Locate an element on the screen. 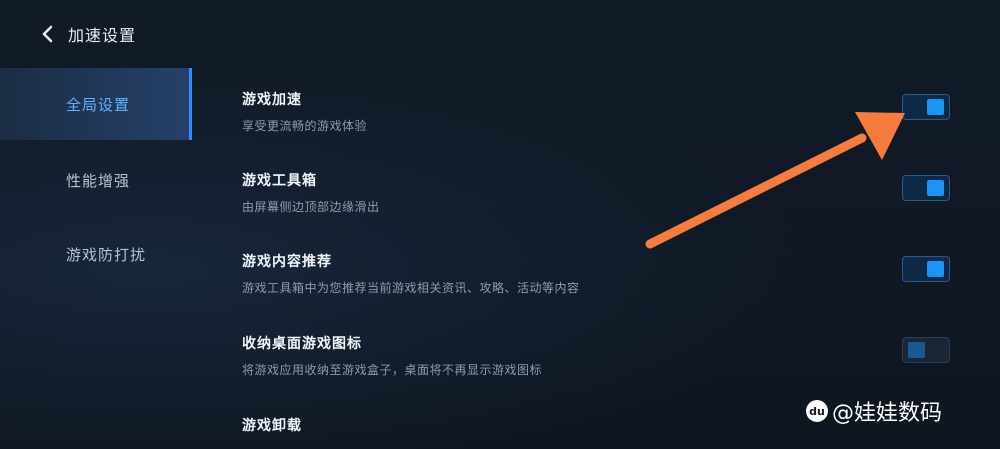 Image resolution: width=1000 pixels, height=449 pixels. setting-title: 收纳桌面游戏图标 is located at coordinates (302, 344).